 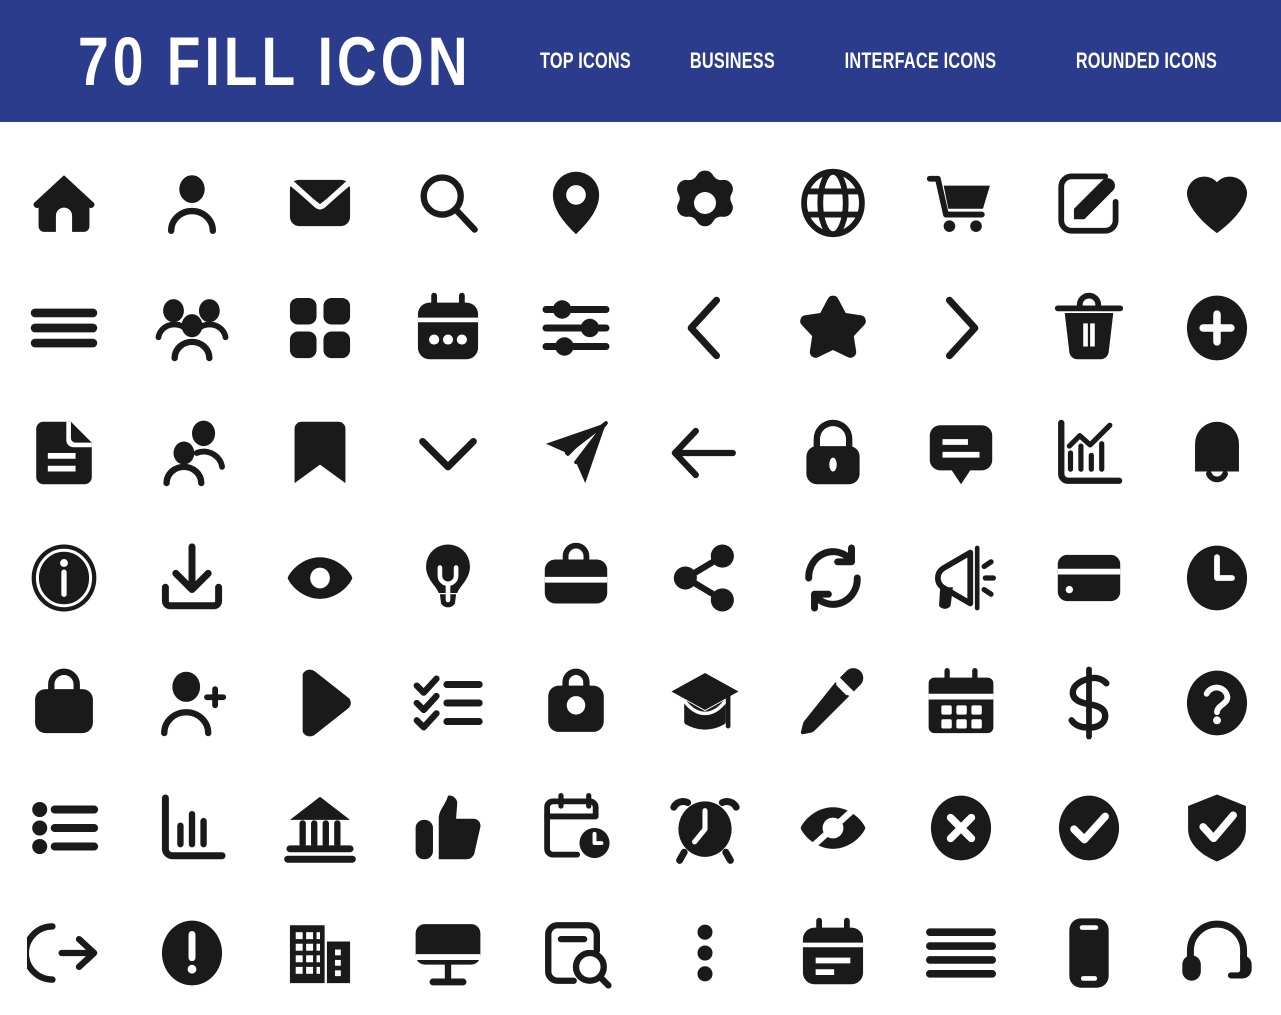 I want to click on lines-list-icon, so click(x=961, y=953).